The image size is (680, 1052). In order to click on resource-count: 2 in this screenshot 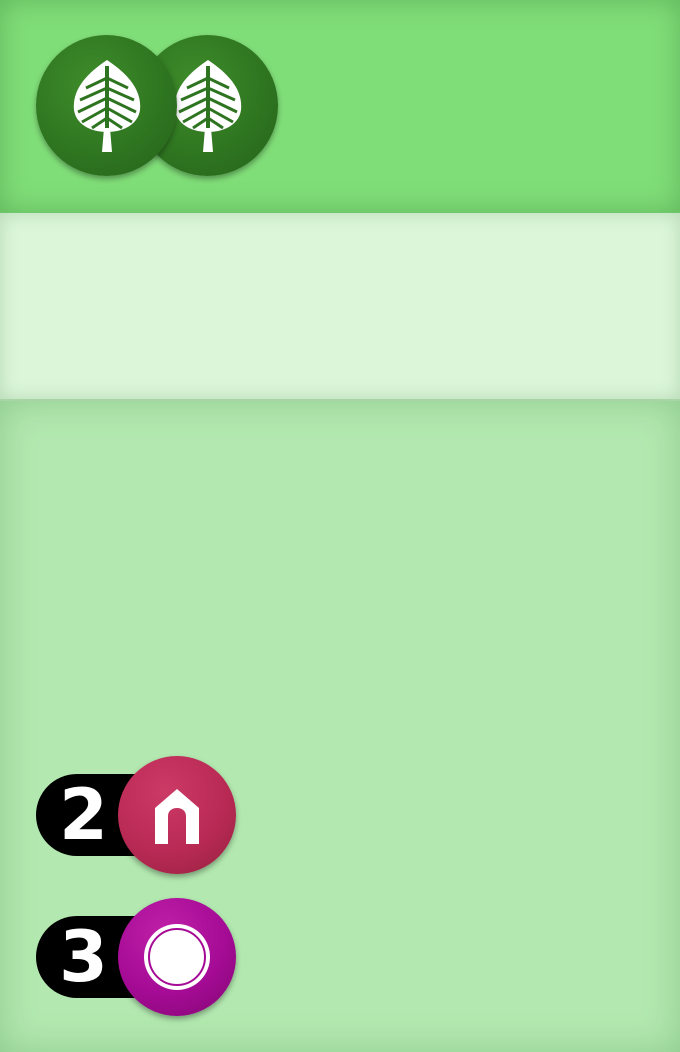, I will do `click(83, 815)`.